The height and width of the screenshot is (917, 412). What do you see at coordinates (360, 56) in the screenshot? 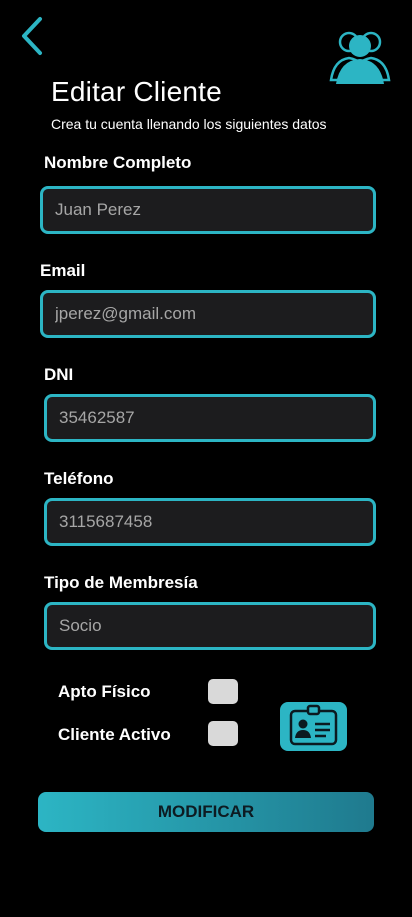
I see `users-group-icon` at bounding box center [360, 56].